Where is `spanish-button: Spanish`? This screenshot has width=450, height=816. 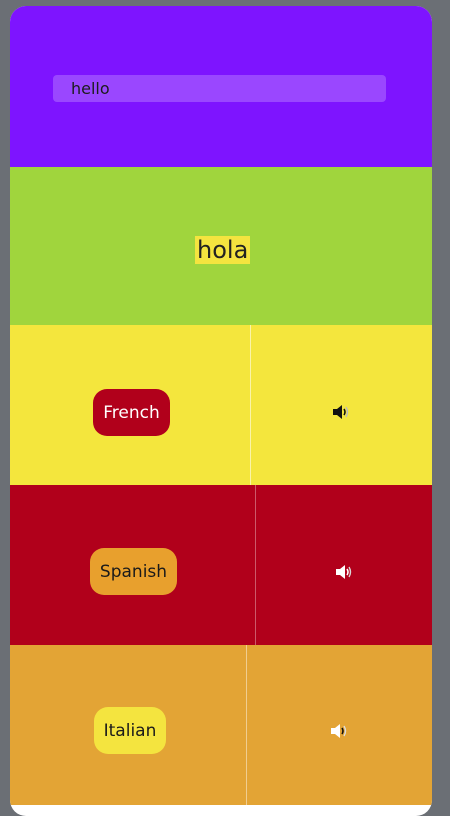 spanish-button: Spanish is located at coordinates (133, 571).